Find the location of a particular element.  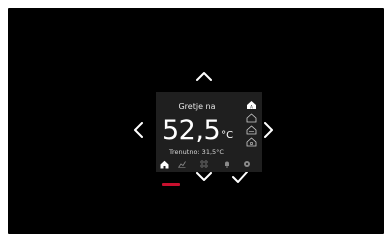

chart-icon is located at coordinates (182, 164).